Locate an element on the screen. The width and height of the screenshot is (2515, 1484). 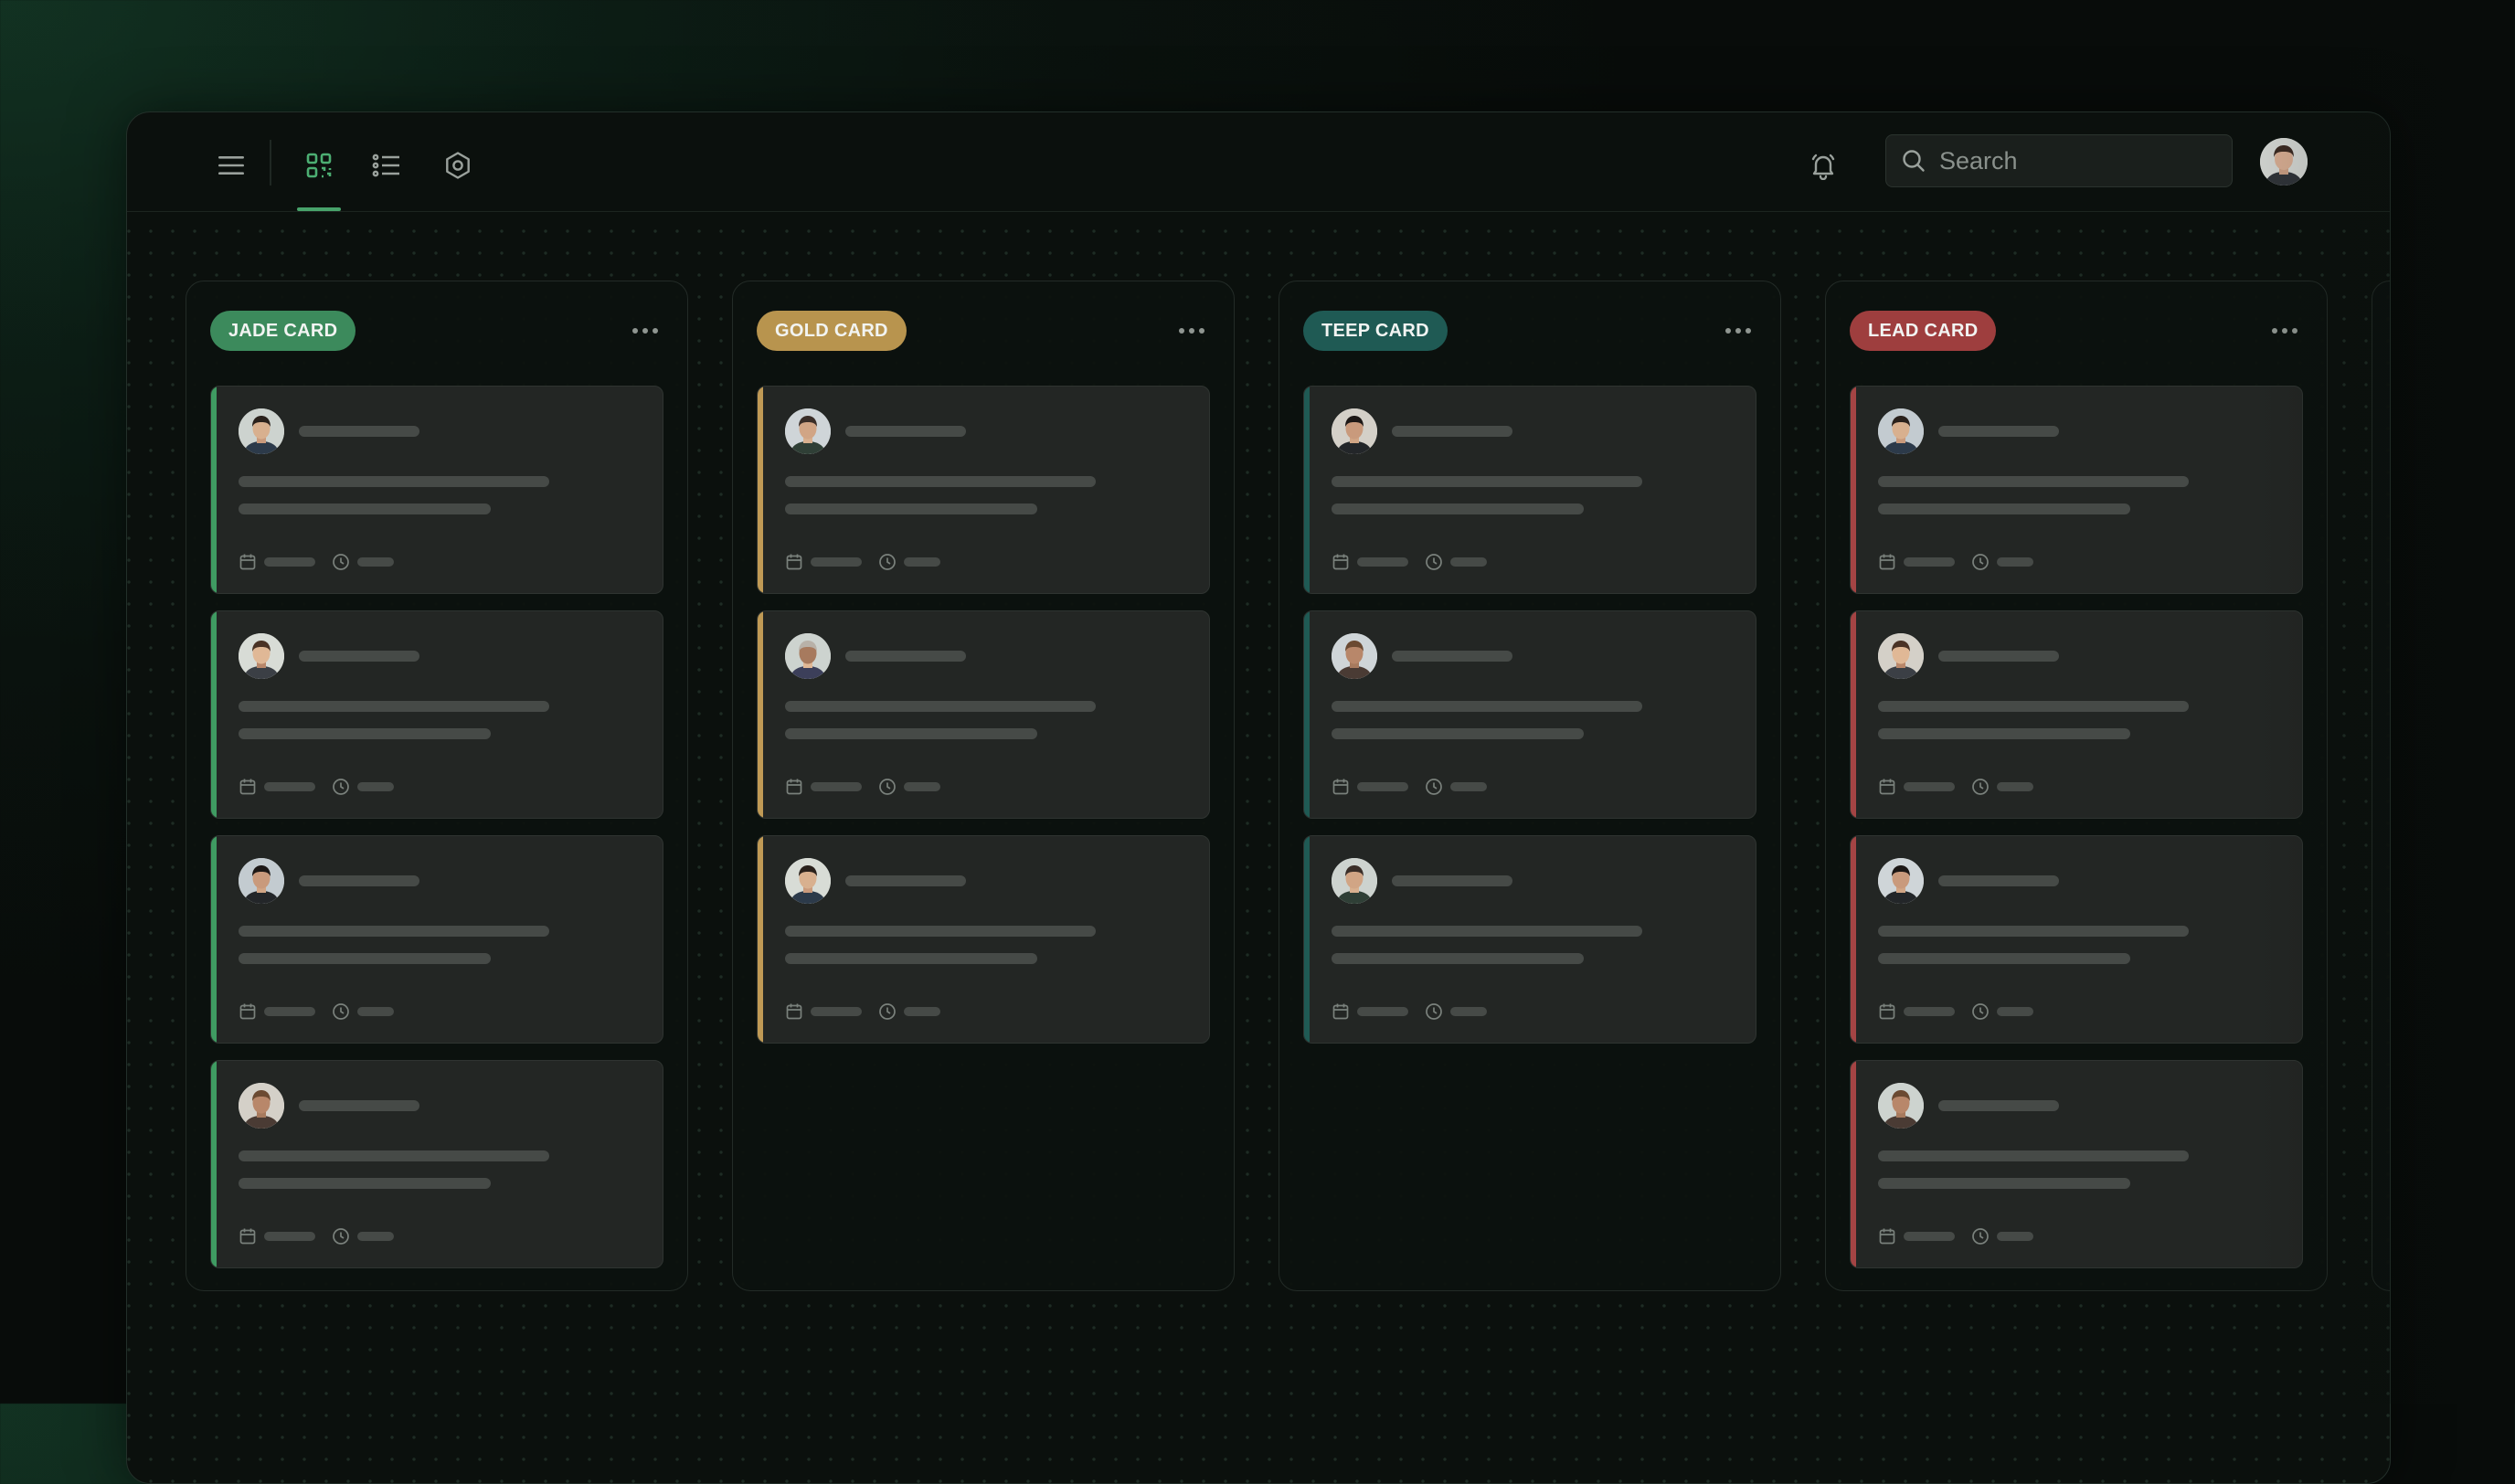
settings-button is located at coordinates (458, 166).